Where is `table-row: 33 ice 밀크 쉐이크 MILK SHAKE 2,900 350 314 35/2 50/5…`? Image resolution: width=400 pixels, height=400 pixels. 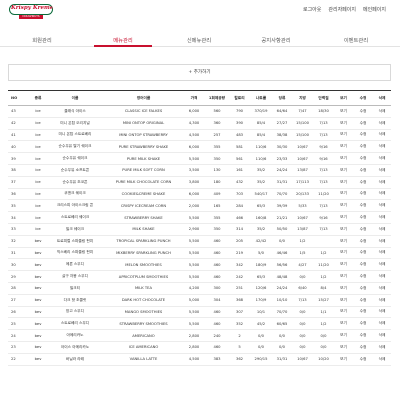
table-row: 33 ice 밀크 쉐이크 MILK SHAKE 2,900 350 314 35/2 50/5… is located at coordinates (199, 229).